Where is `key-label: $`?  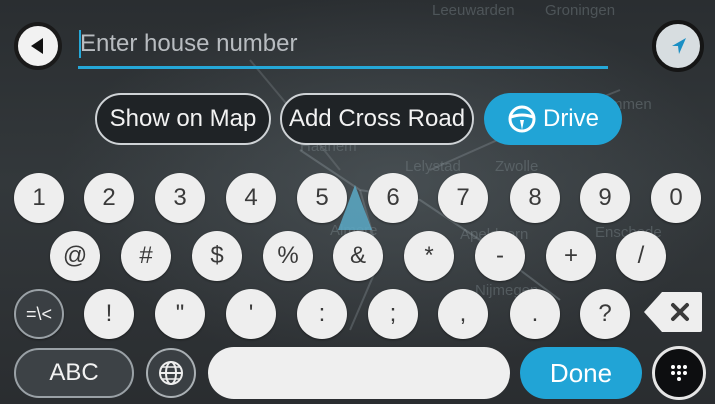 key-label: $ is located at coordinates (217, 255).